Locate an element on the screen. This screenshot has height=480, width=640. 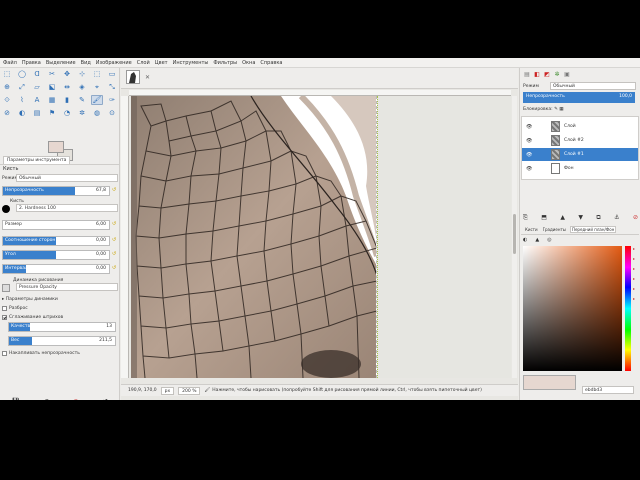
flip-tool-icon: ⇹ is located at coordinates (67, 87).